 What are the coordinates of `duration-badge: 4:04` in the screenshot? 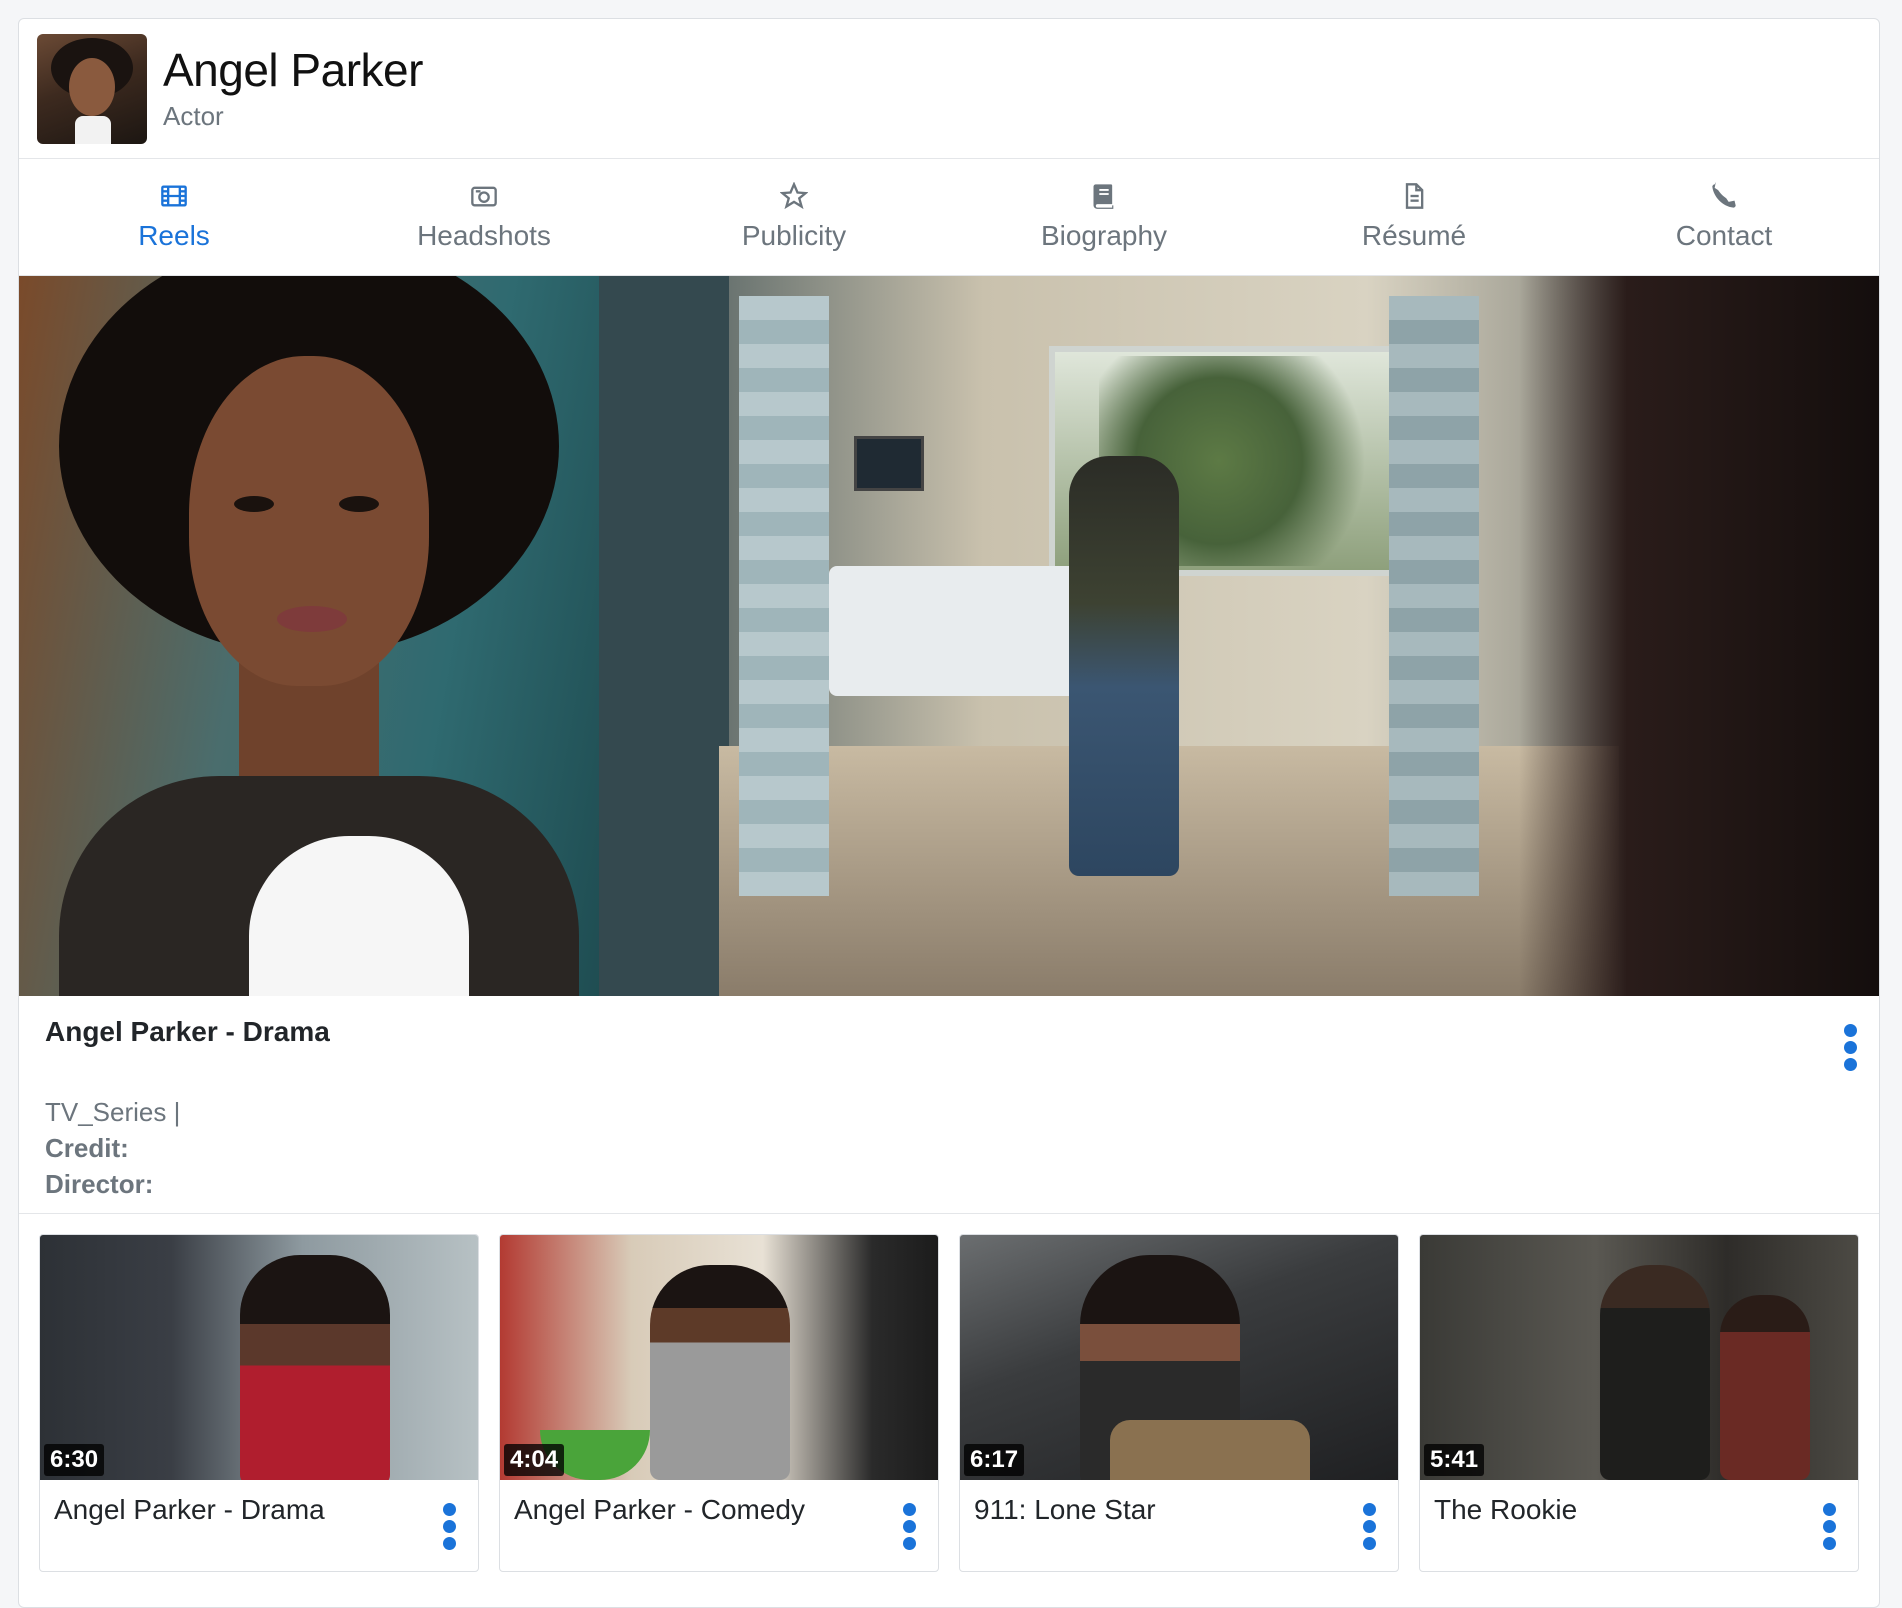 It's located at (534, 1460).